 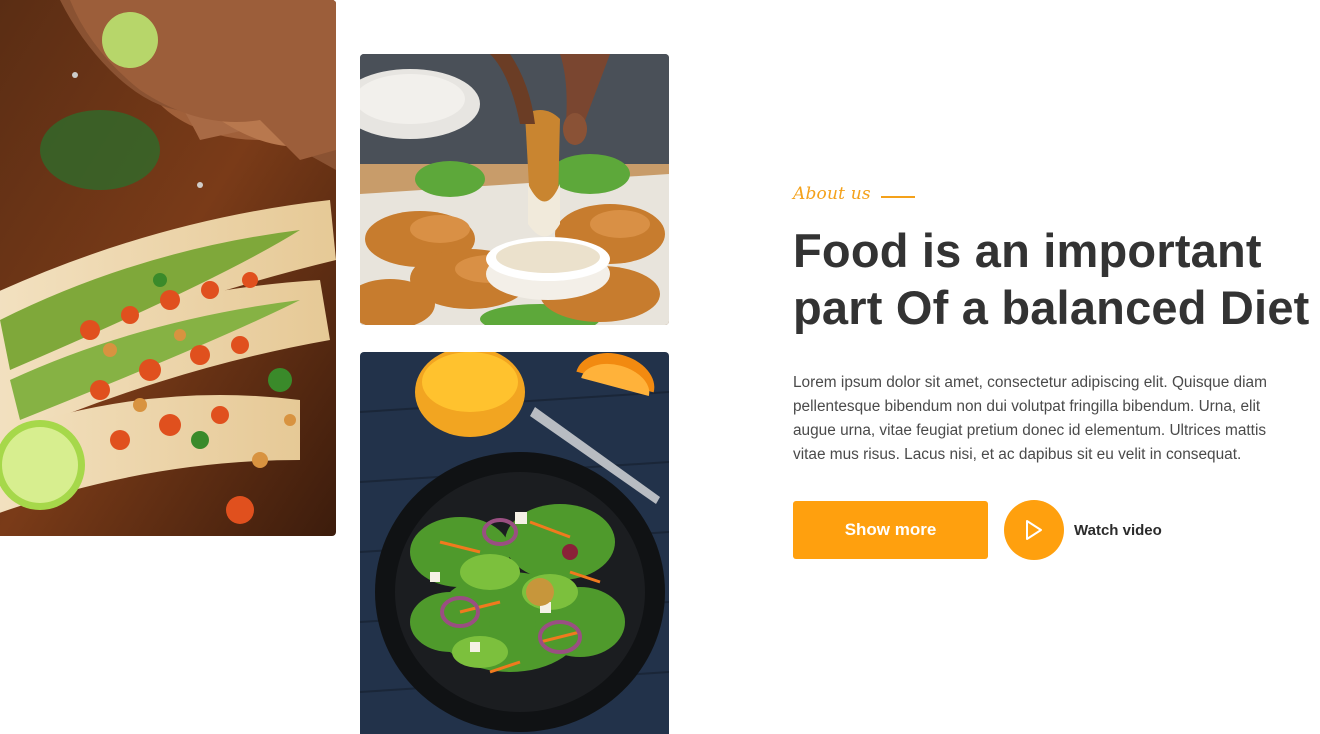 What do you see at coordinates (1034, 530) in the screenshot?
I see `play-icon` at bounding box center [1034, 530].